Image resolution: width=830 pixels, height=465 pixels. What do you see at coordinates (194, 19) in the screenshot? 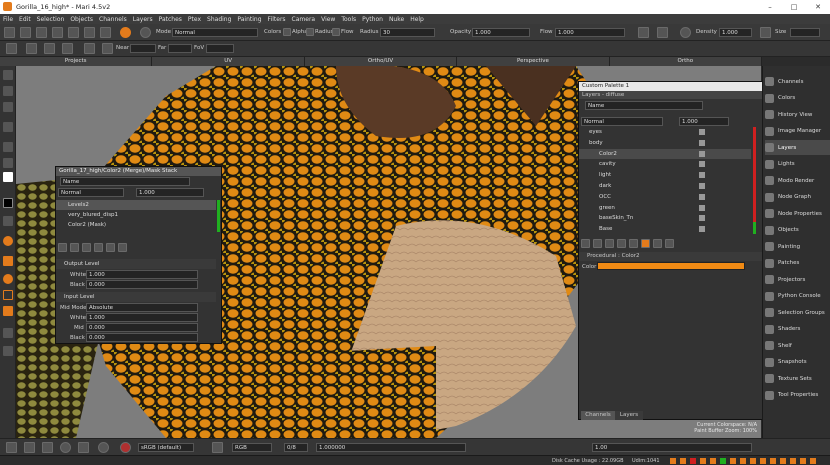
I see `menu-ptex: Ptex` at bounding box center [194, 19].